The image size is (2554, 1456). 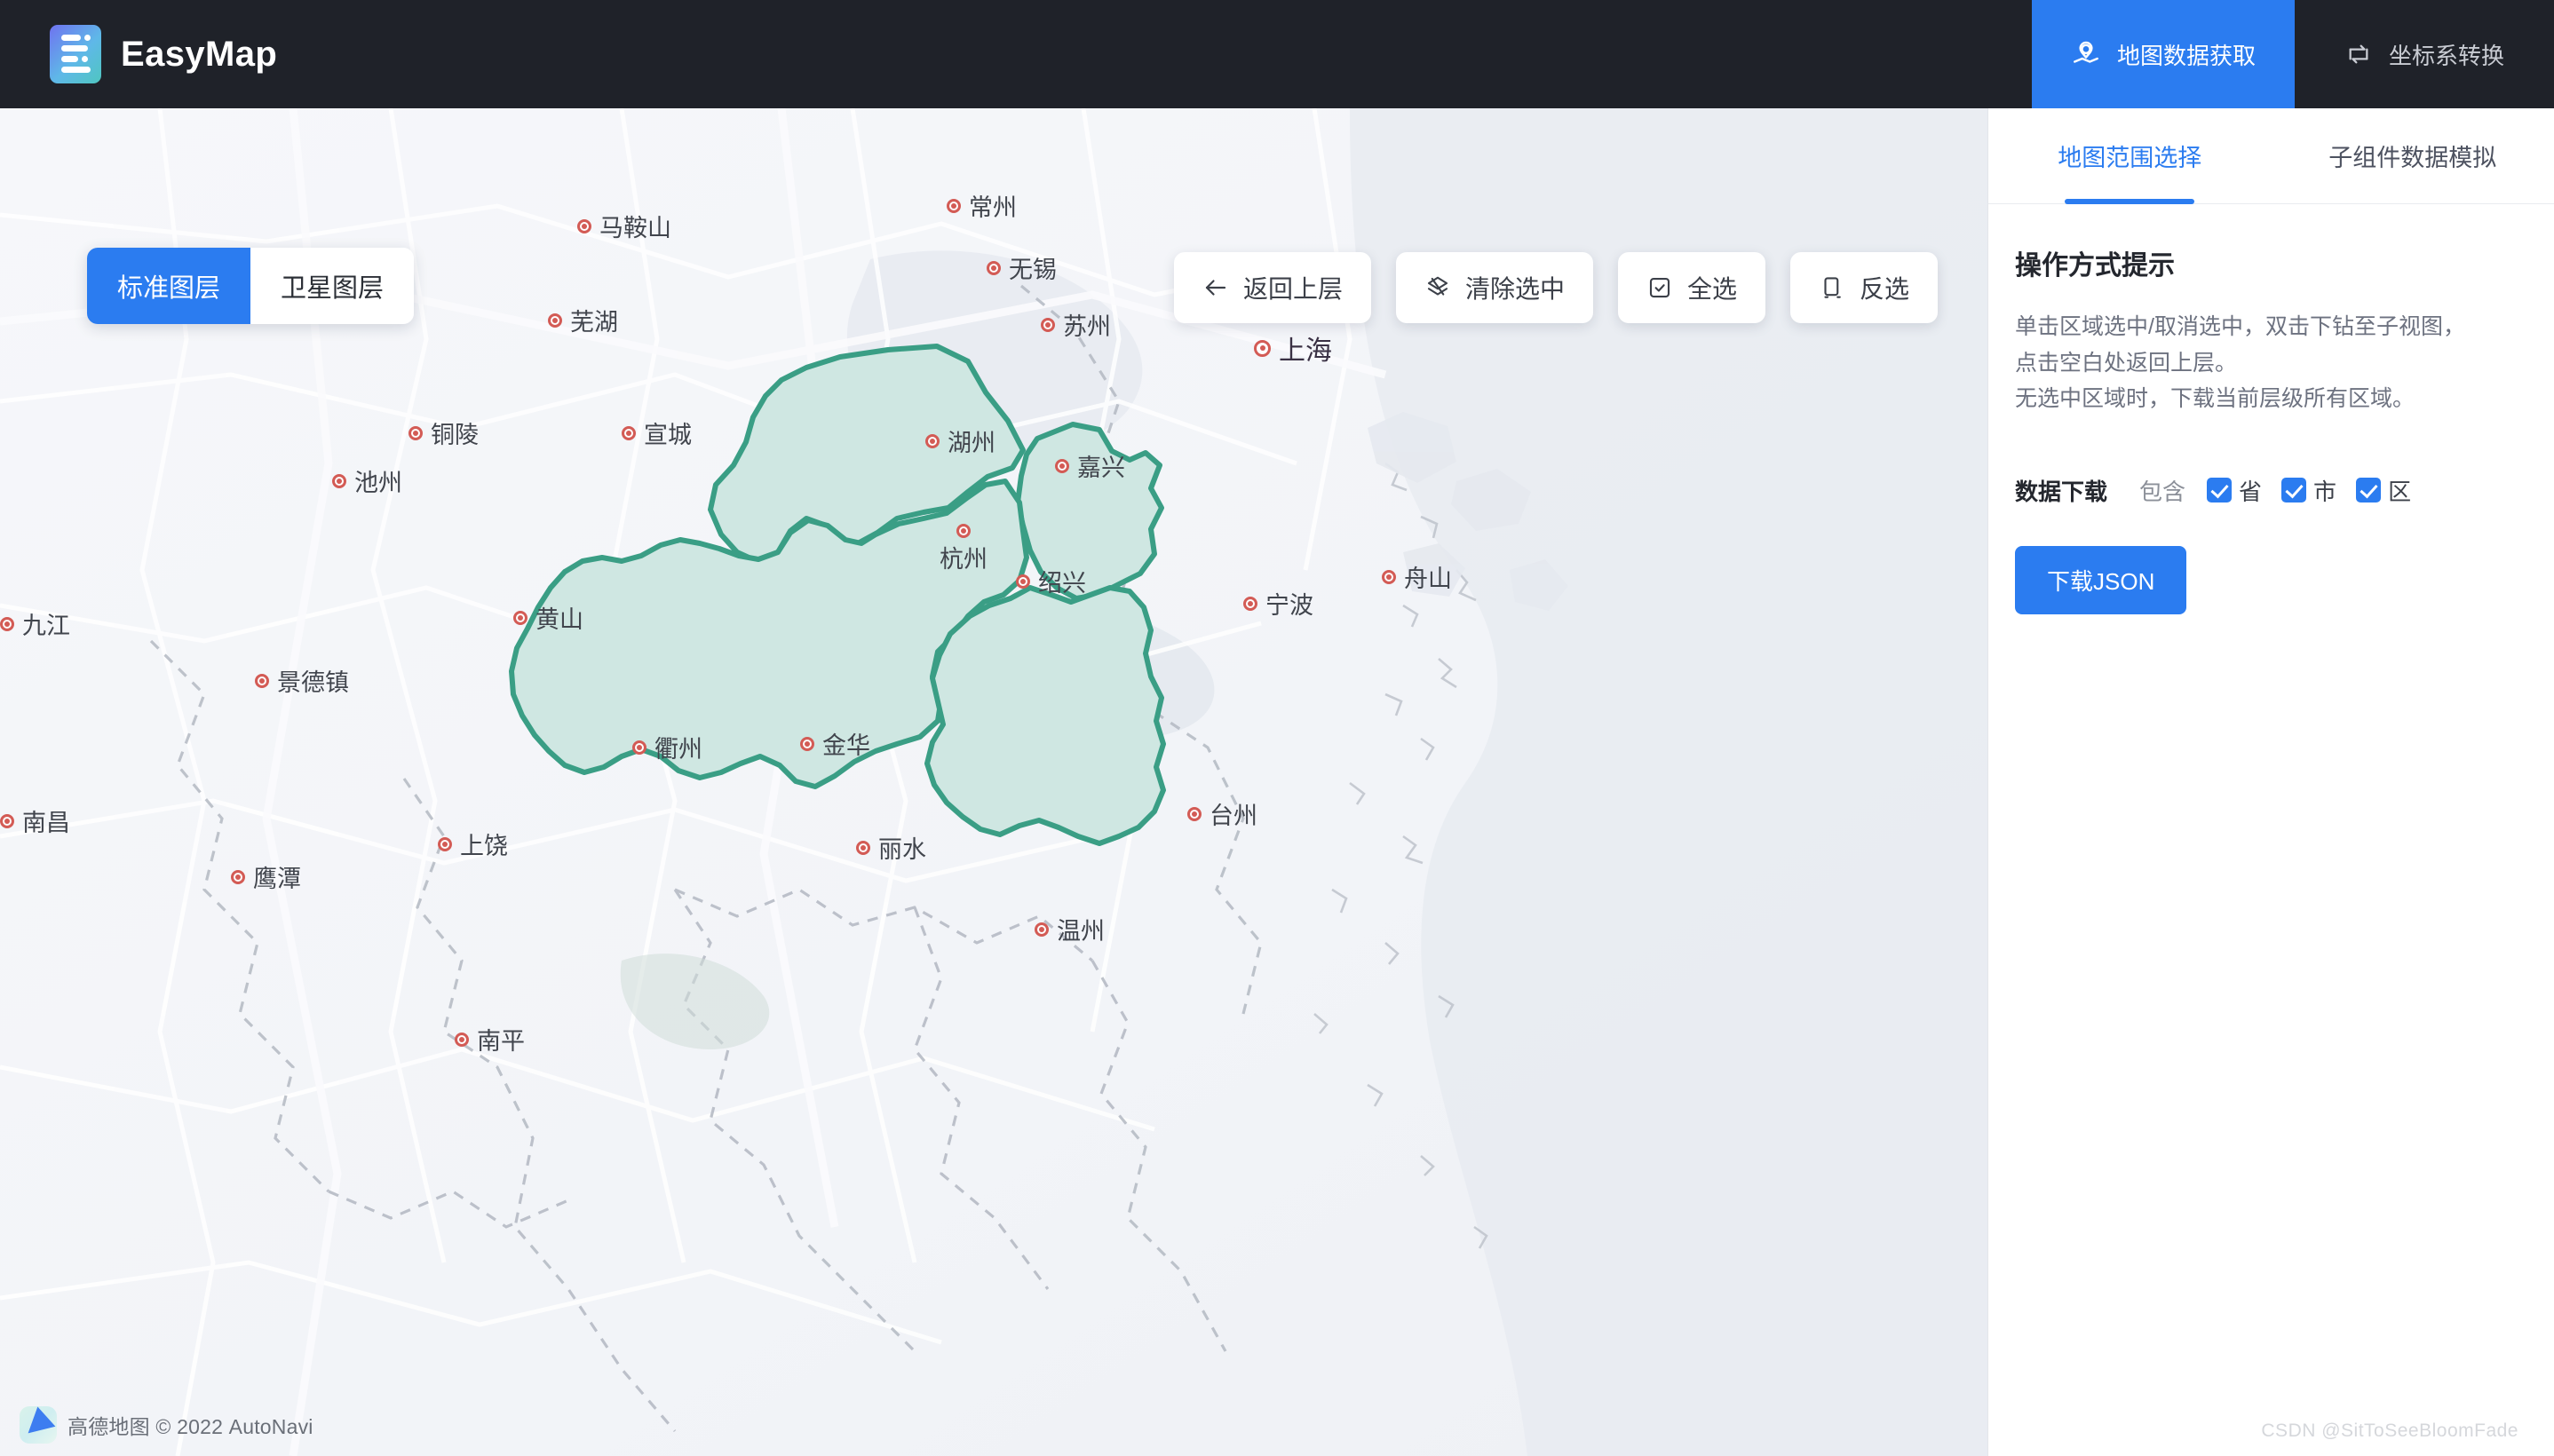 I want to click on nav-tab-map-data: 地图数据获取, so click(x=2163, y=54).